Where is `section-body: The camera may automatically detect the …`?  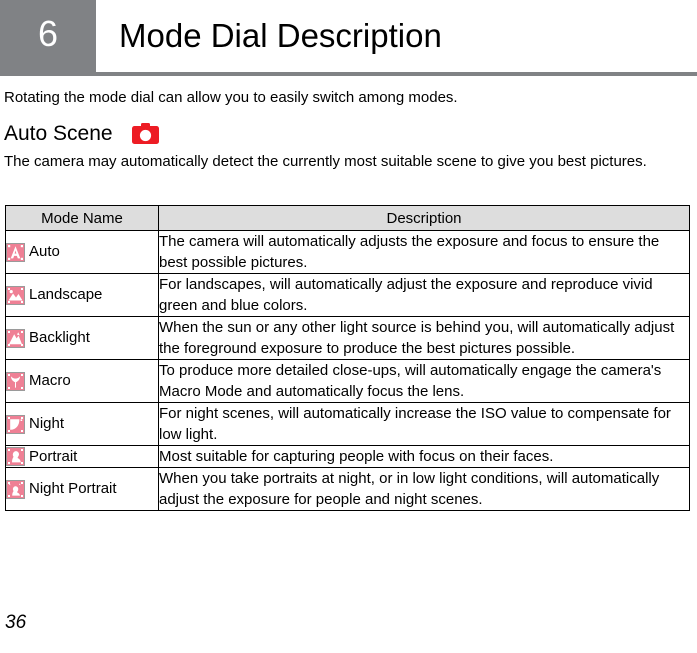
section-body: The camera may automatically detect the … is located at coordinates (325, 161).